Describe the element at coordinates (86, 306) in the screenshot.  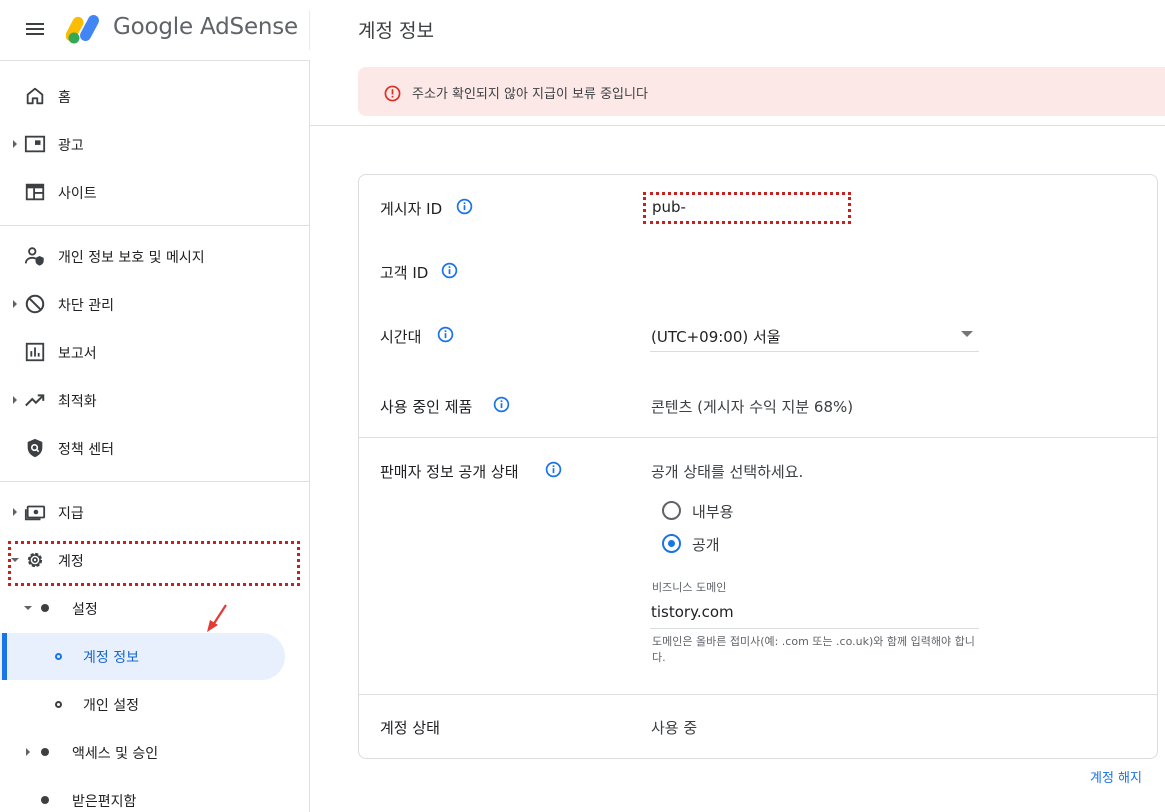
I see `sidebar-item-label: 차단 관리` at that location.